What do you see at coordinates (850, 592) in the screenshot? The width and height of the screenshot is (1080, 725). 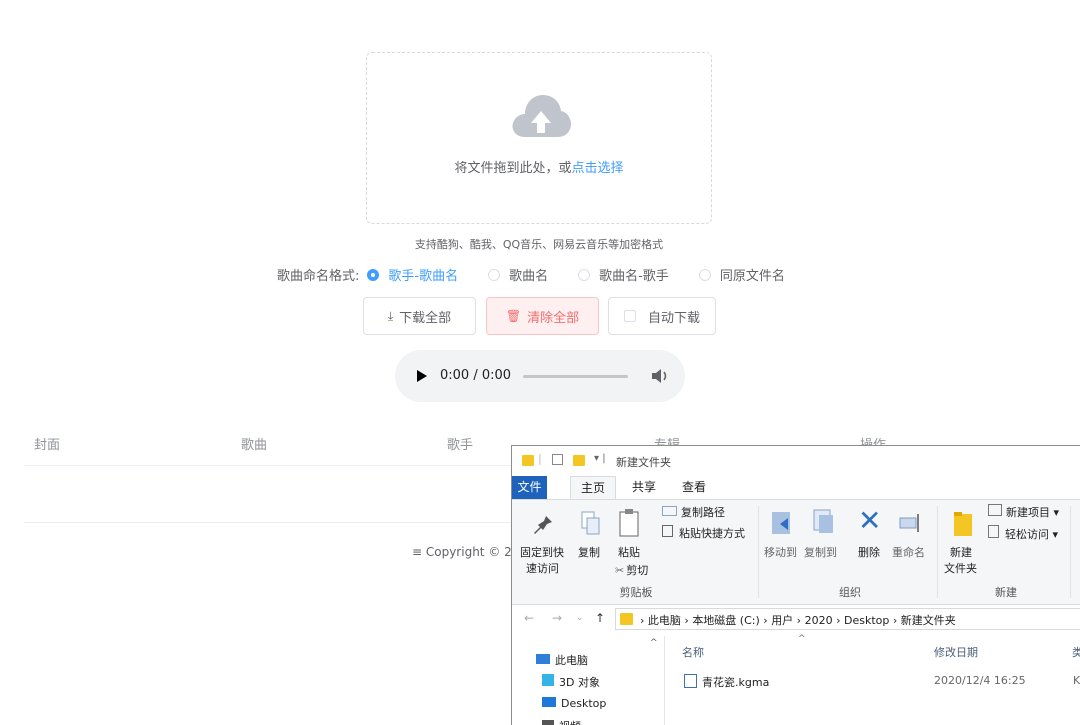 I see `organize-group-label: 组织` at bounding box center [850, 592].